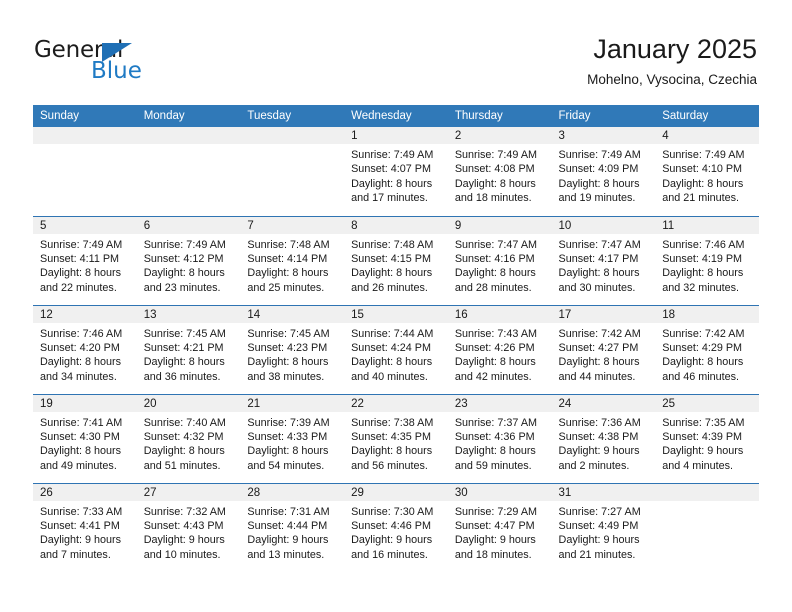 The width and height of the screenshot is (792, 612). What do you see at coordinates (391, 525) in the screenshot?
I see `sunset-text: Sunset: 4:46 PM` at bounding box center [391, 525].